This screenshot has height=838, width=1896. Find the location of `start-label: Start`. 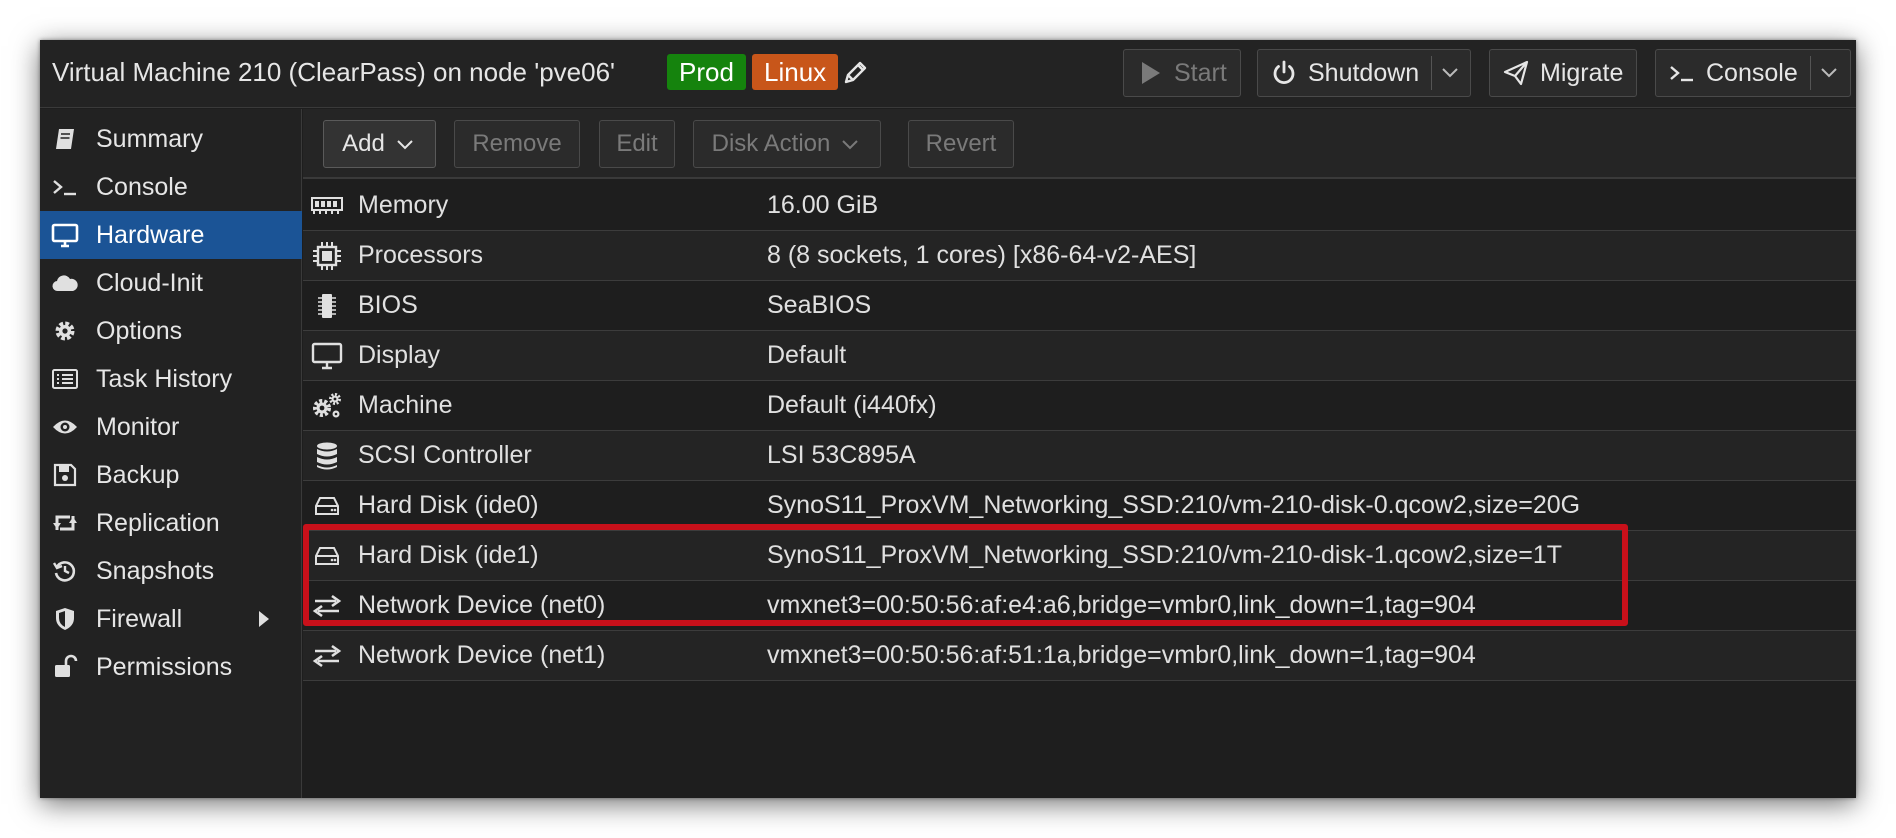

start-label: Start is located at coordinates (1200, 72).